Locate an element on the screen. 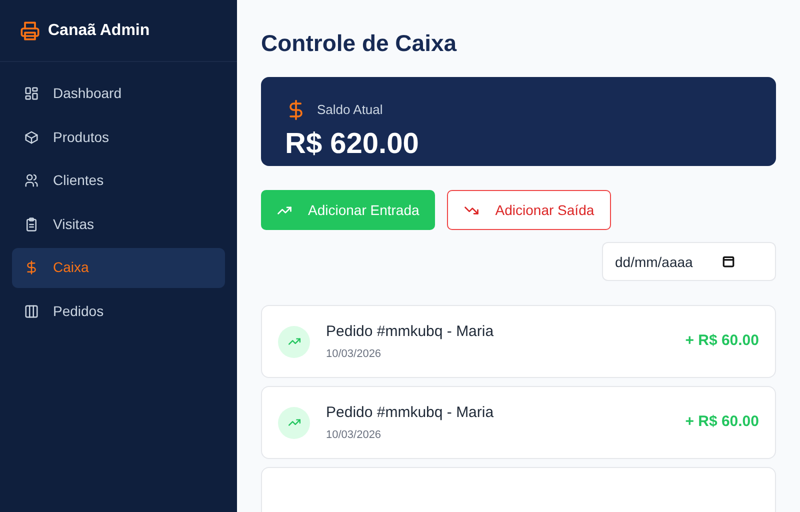 Image resolution: width=800 pixels, height=512 pixels. calendar-icon is located at coordinates (728, 261).